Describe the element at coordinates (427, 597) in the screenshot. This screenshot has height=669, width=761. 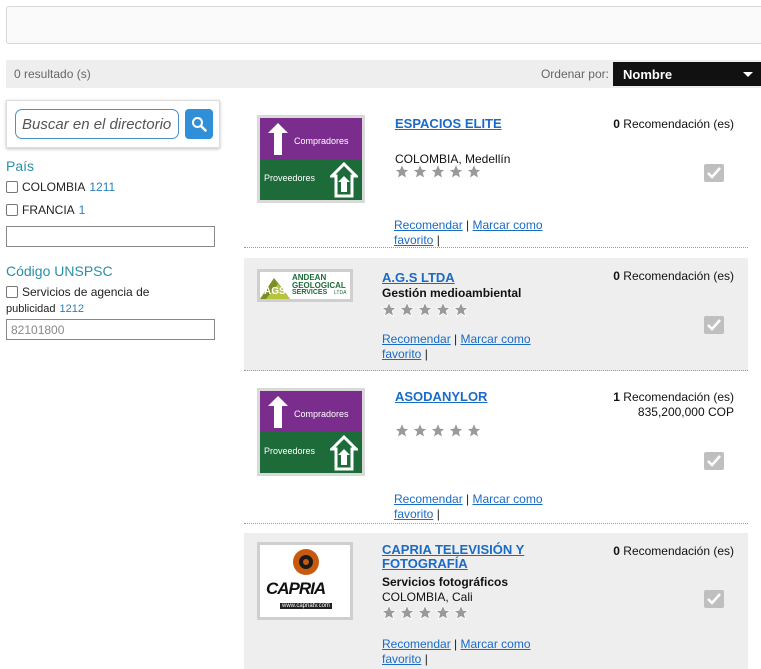
I see `company-location: COLOMBIA, Cali` at that location.